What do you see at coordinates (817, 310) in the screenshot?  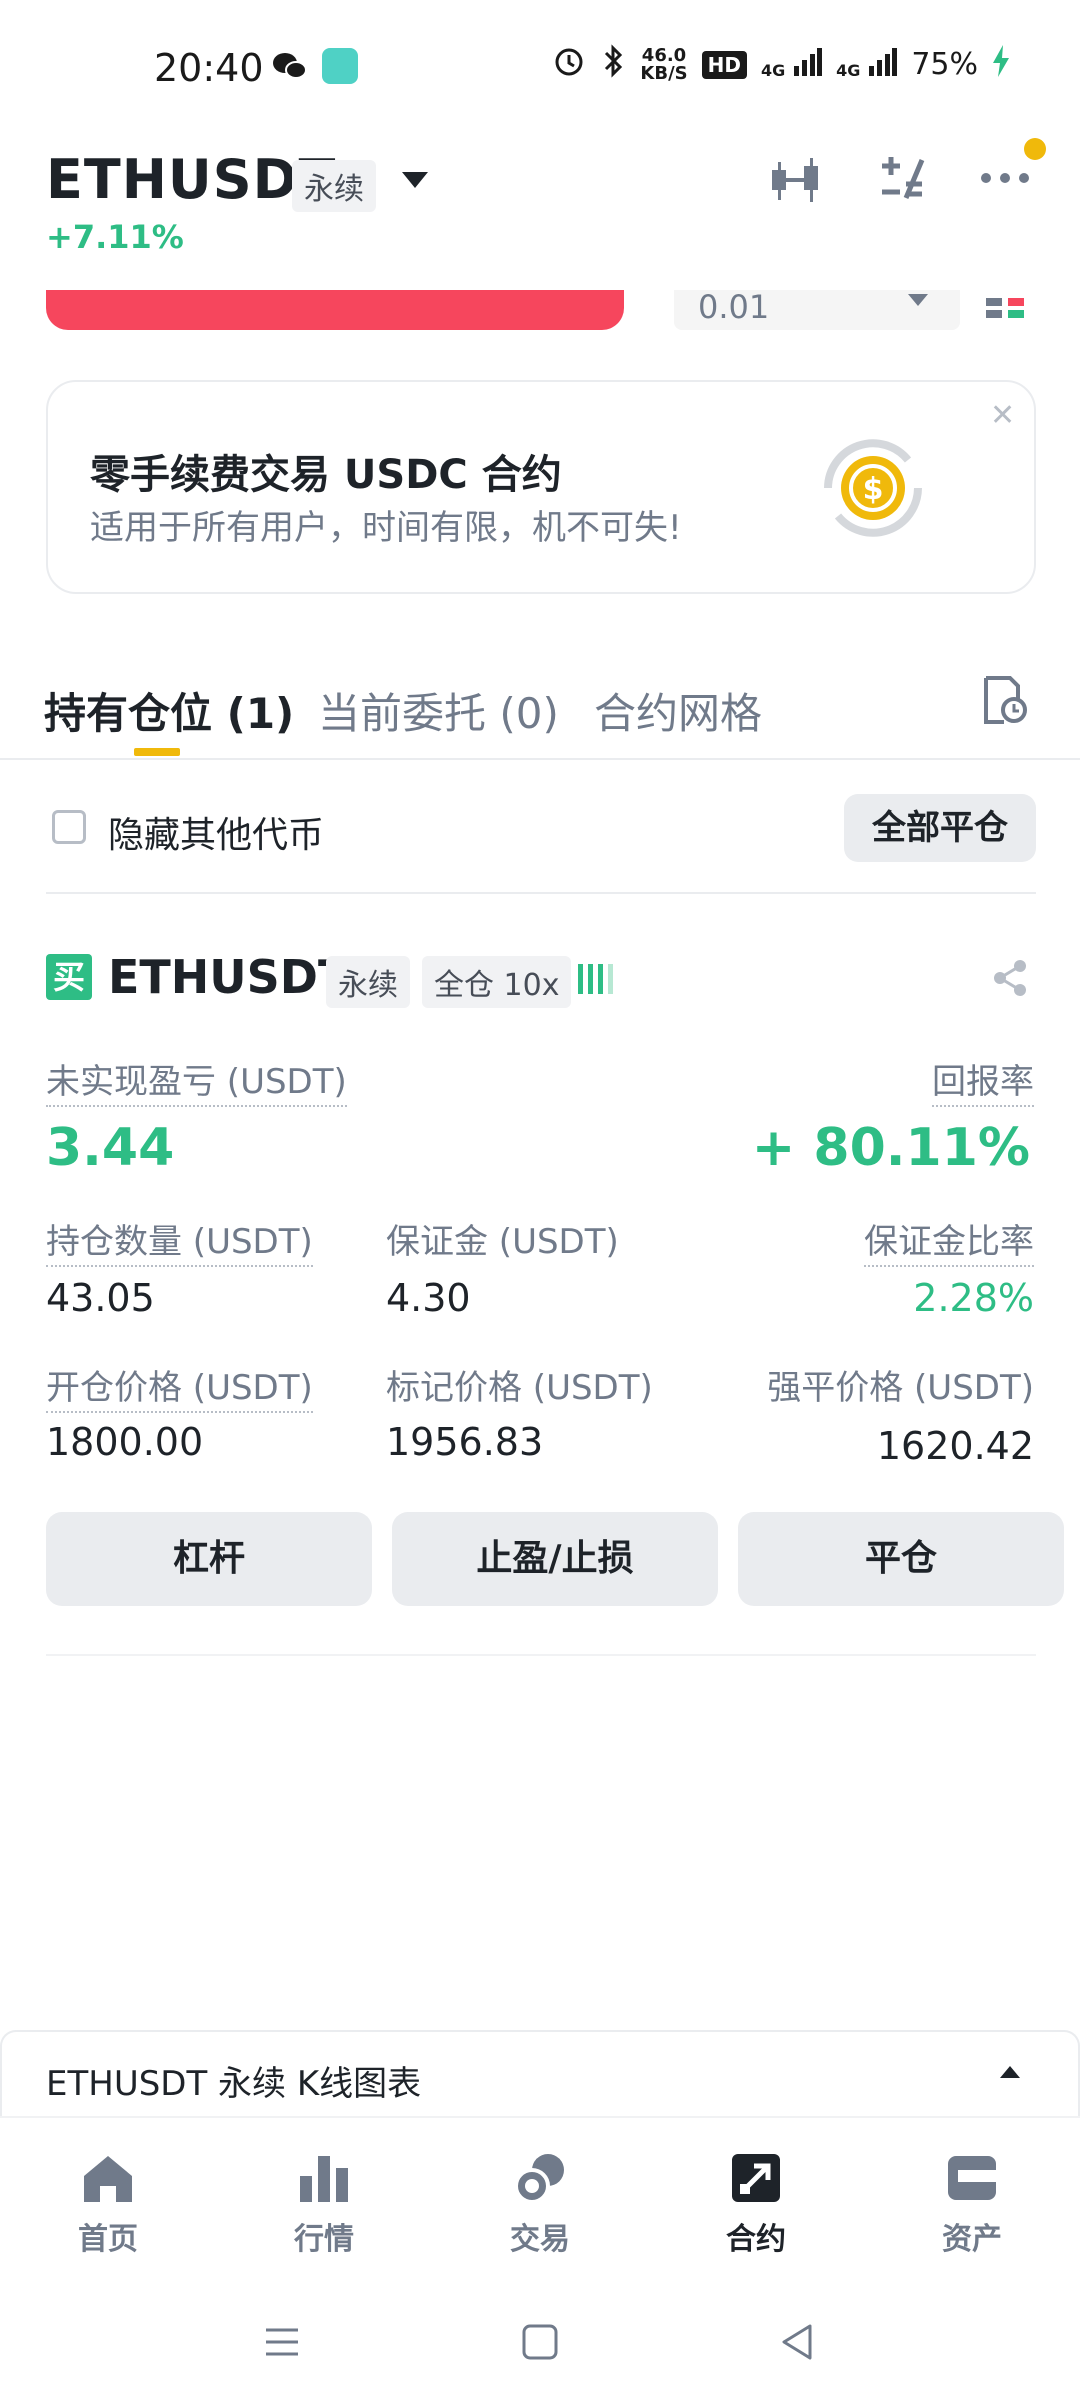 I see `amount-select: 0.01` at bounding box center [817, 310].